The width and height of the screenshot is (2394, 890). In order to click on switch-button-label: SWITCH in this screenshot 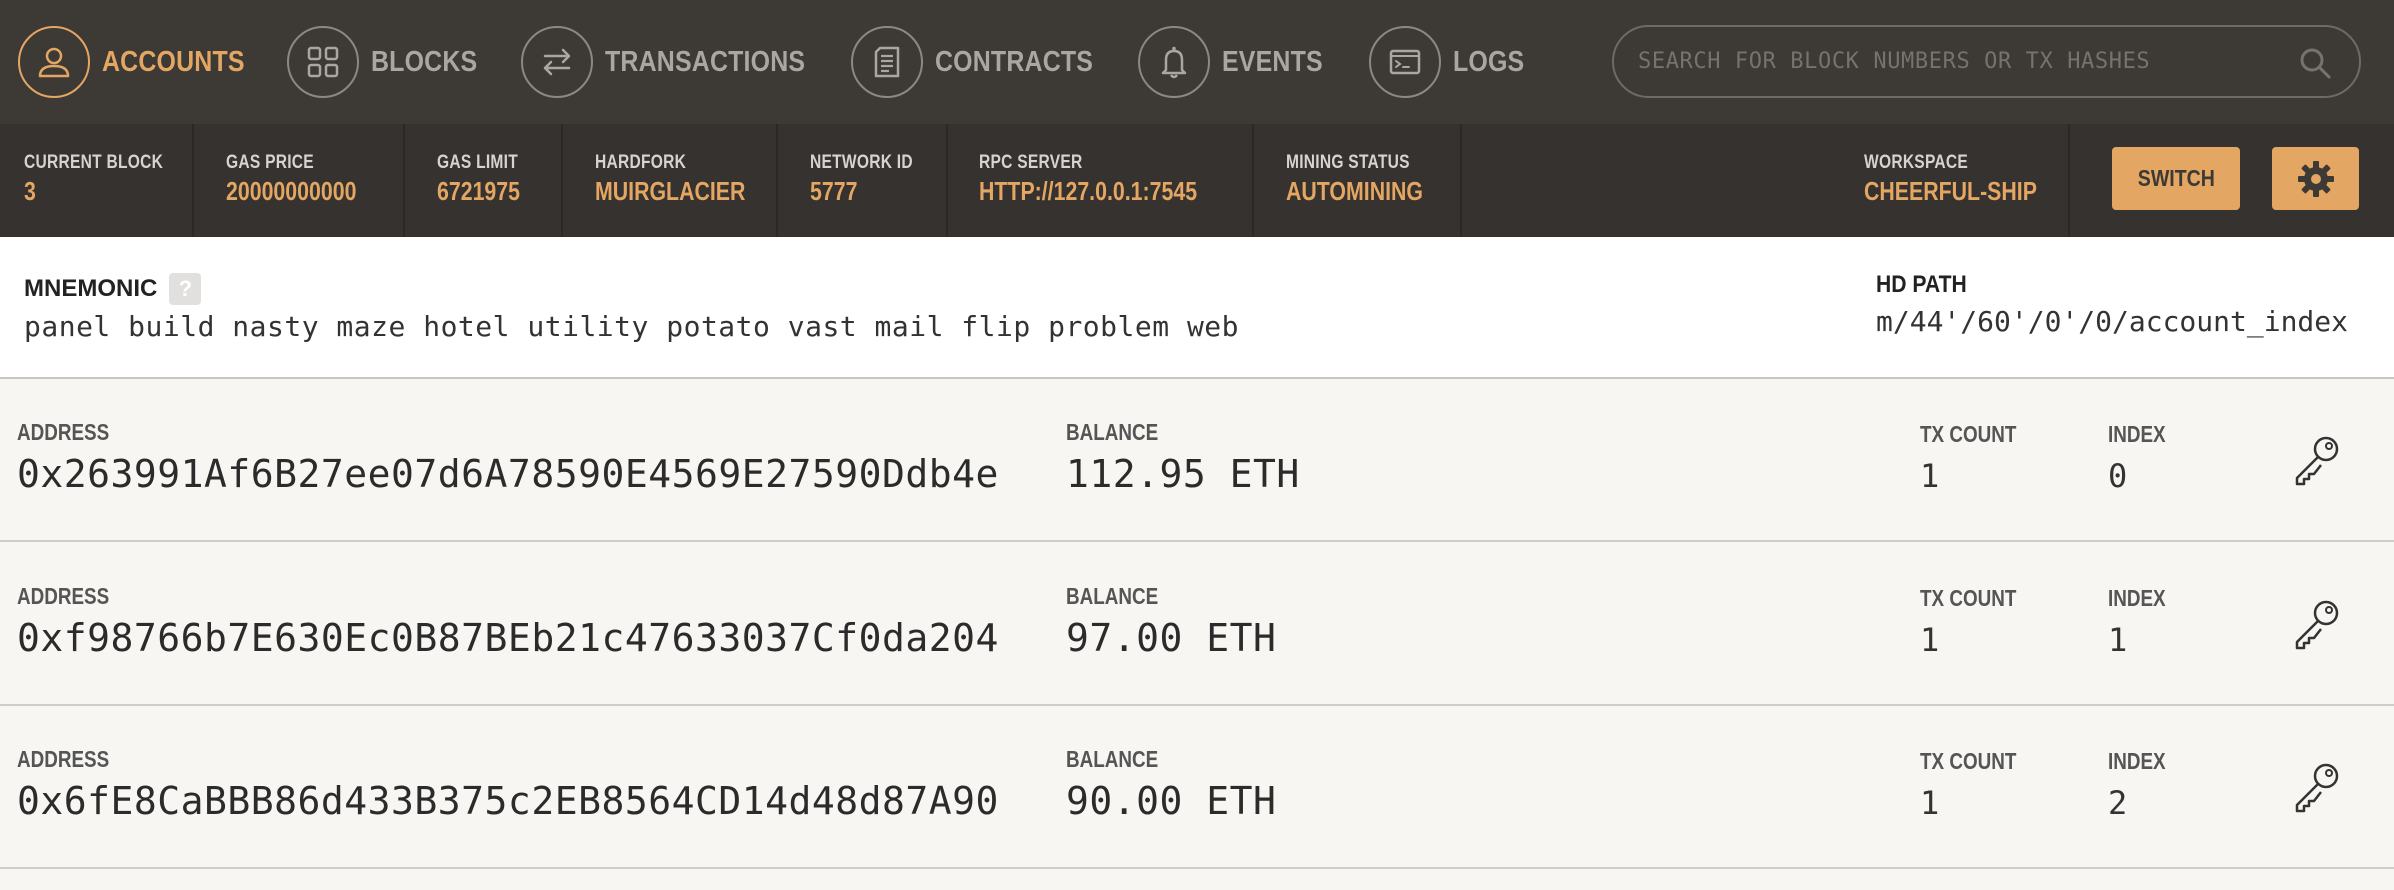, I will do `click(2176, 178)`.